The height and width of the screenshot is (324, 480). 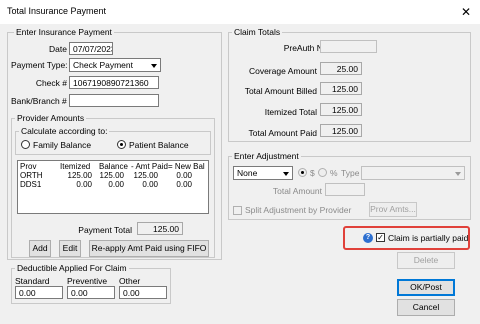 I want to click on other-field: 0.00, so click(x=143, y=292).